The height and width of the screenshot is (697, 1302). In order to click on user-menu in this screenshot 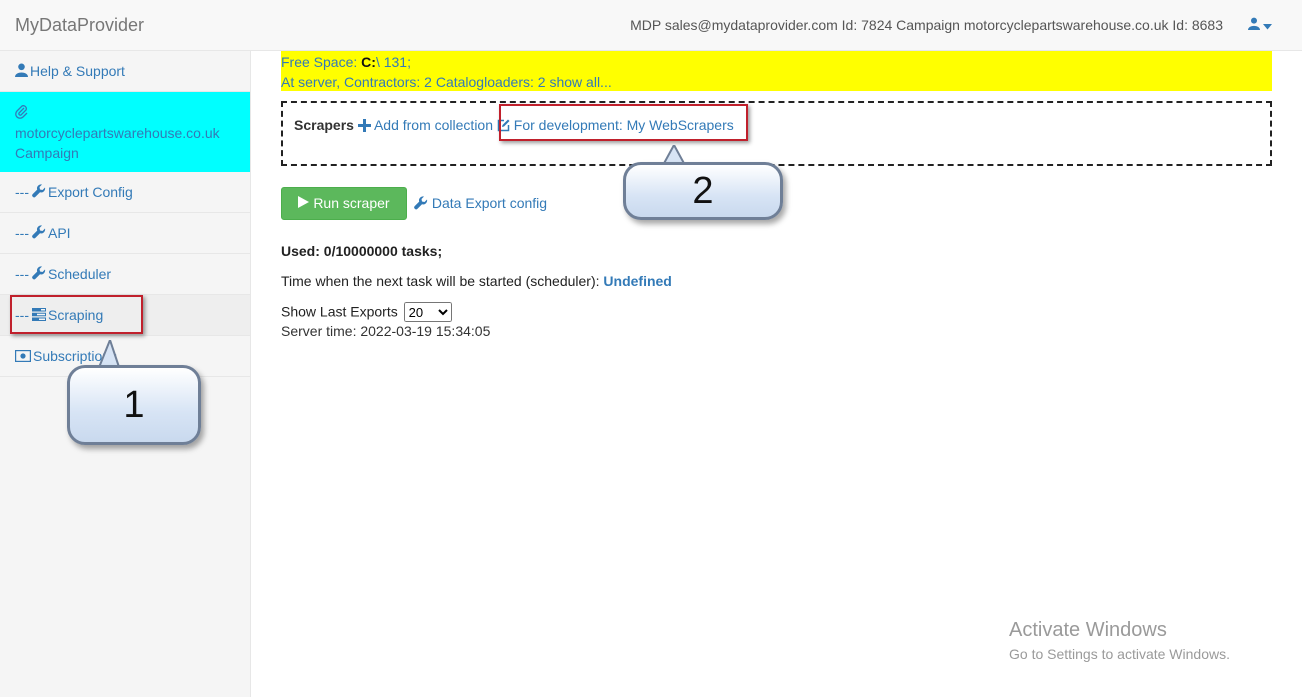, I will do `click(1259, 24)`.